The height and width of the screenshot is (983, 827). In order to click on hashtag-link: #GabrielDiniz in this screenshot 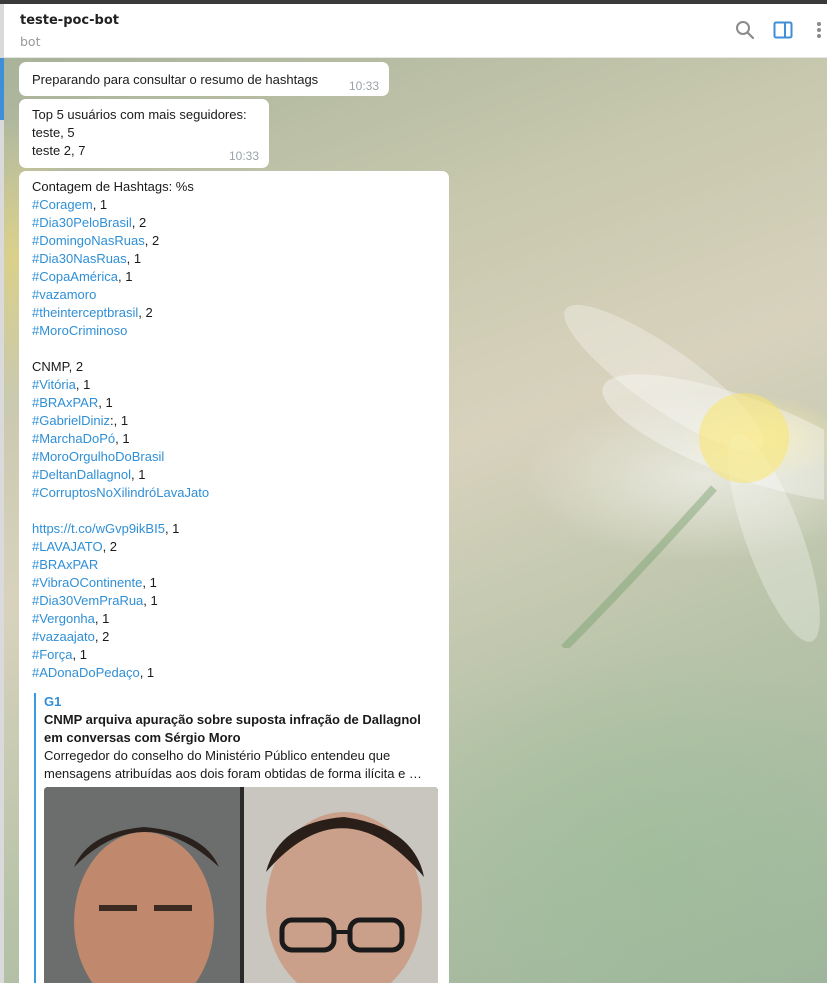, I will do `click(71, 420)`.